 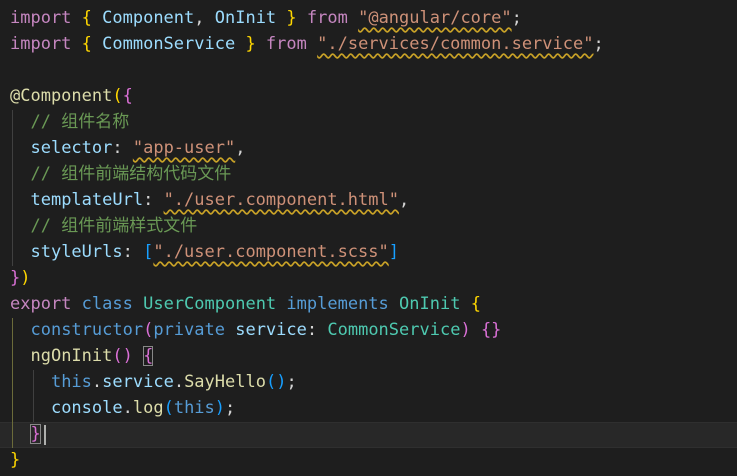 What do you see at coordinates (87, 330) in the screenshot?
I see `constructor-keyword: constructor` at bounding box center [87, 330].